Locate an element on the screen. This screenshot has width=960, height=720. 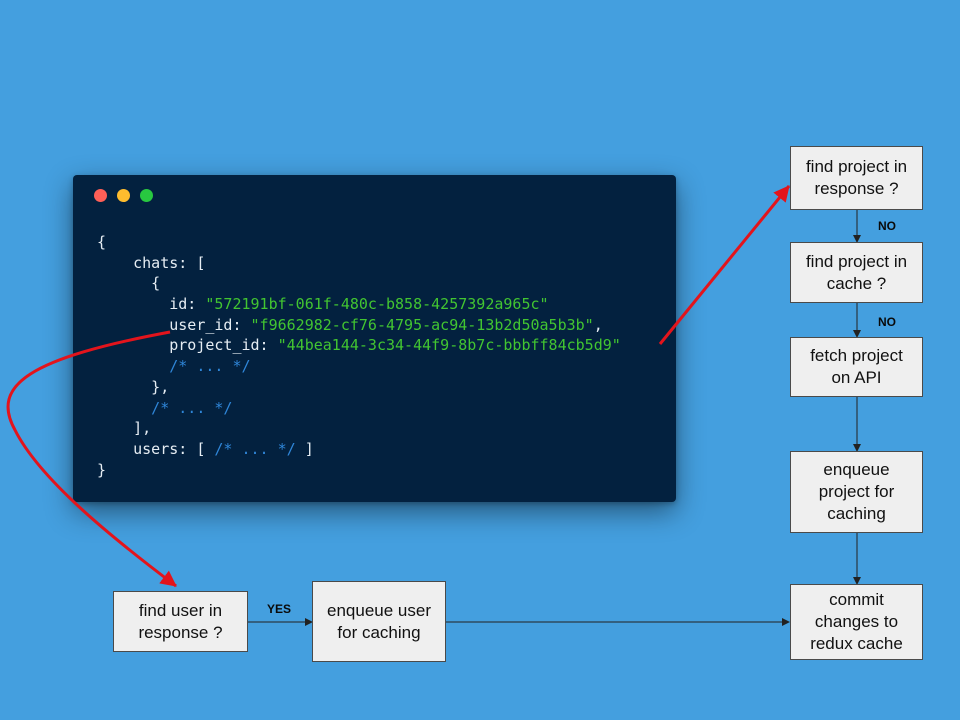
commit-changes-box: commit changes to redux cache is located at coordinates (856, 622).